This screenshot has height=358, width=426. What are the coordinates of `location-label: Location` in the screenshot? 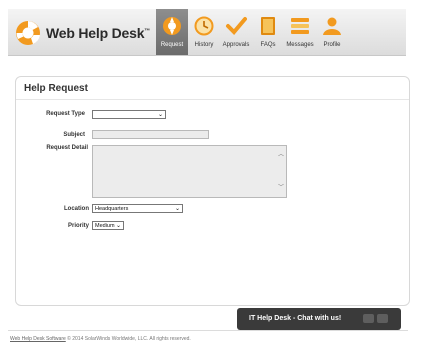 It's located at (76, 209).